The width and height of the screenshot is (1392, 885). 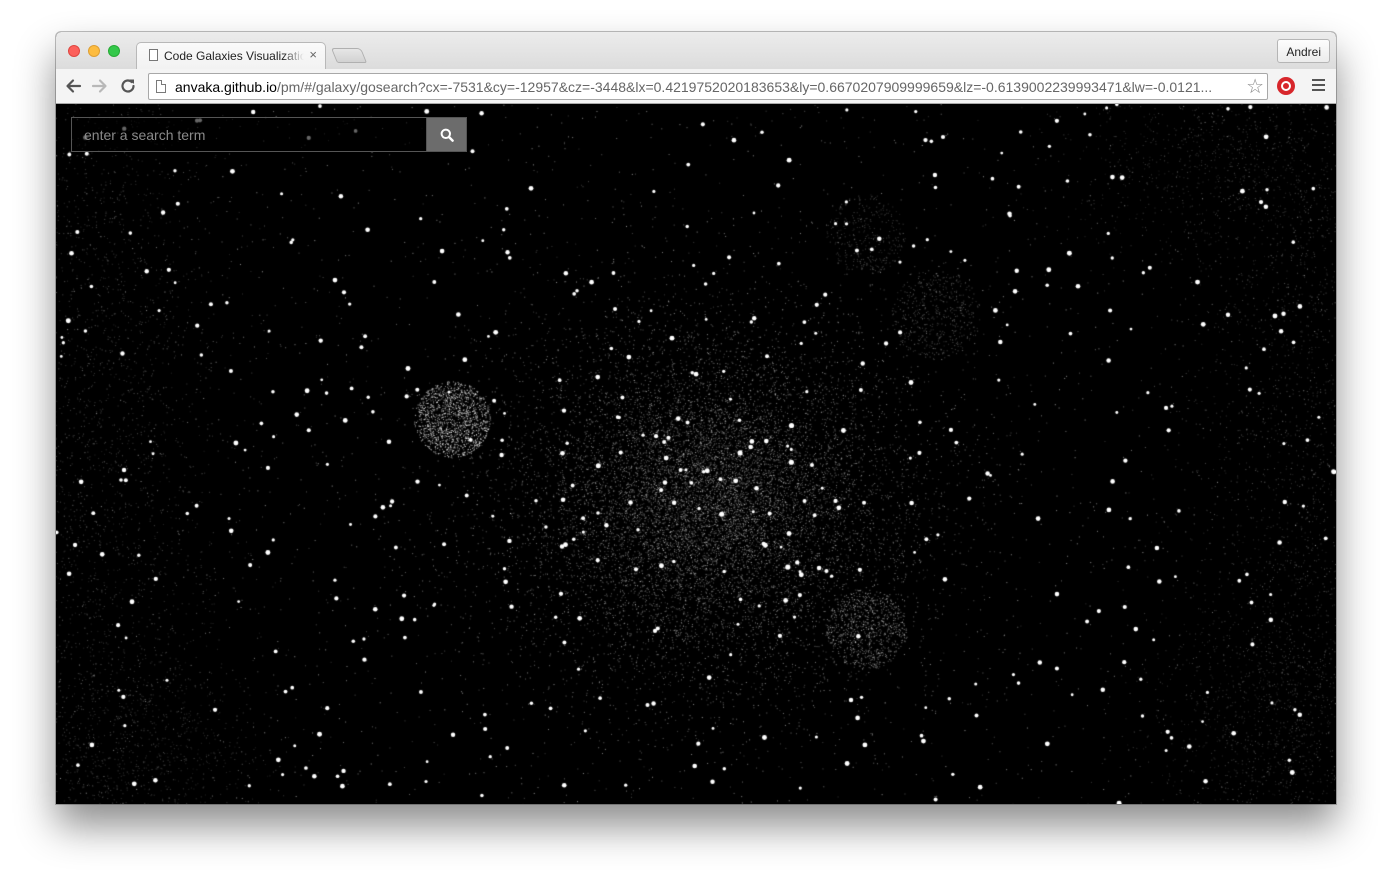 I want to click on forward-button, so click(x=100, y=86).